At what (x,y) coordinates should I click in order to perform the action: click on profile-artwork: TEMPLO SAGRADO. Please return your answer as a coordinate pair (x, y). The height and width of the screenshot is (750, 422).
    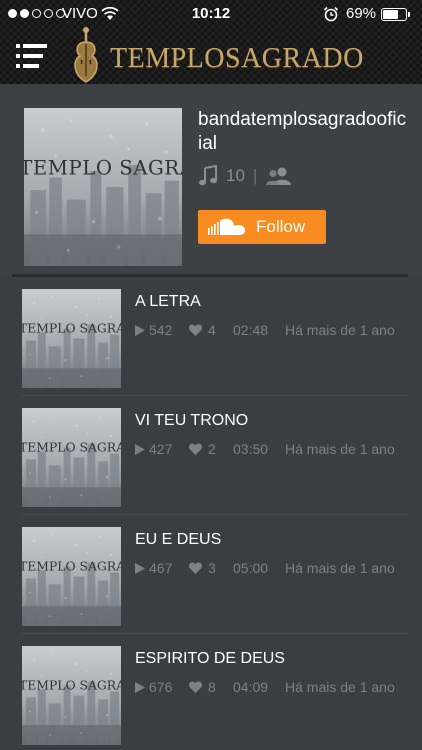
    Looking at the image, I should click on (103, 187).